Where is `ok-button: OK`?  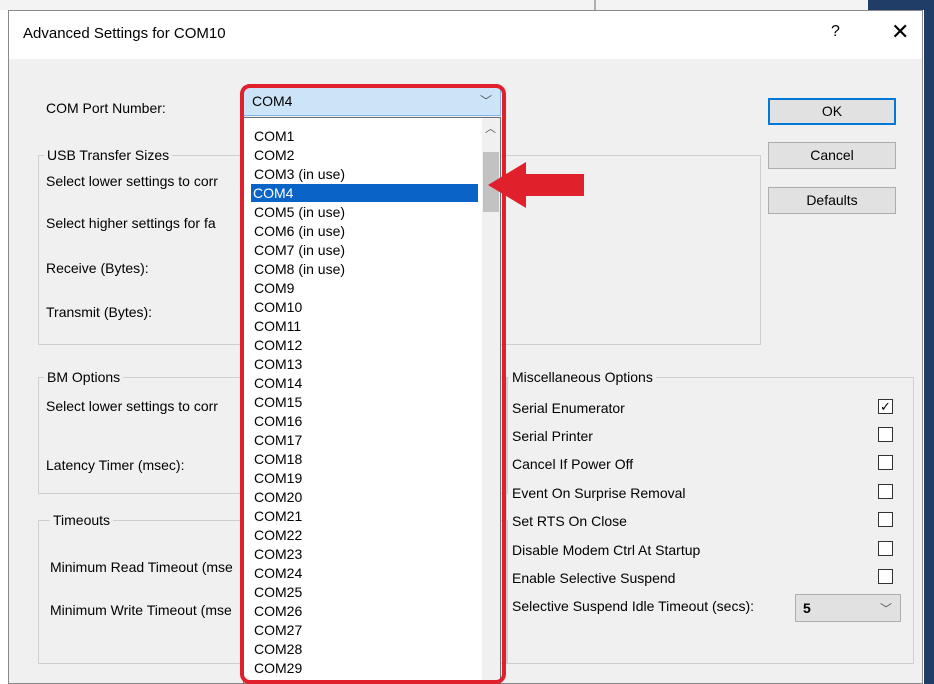 ok-button: OK is located at coordinates (832, 111).